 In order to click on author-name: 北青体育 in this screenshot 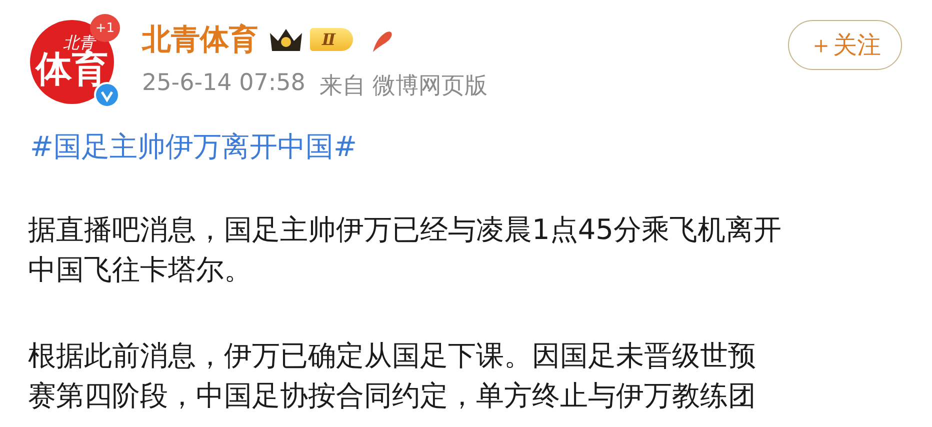, I will do `click(200, 40)`.